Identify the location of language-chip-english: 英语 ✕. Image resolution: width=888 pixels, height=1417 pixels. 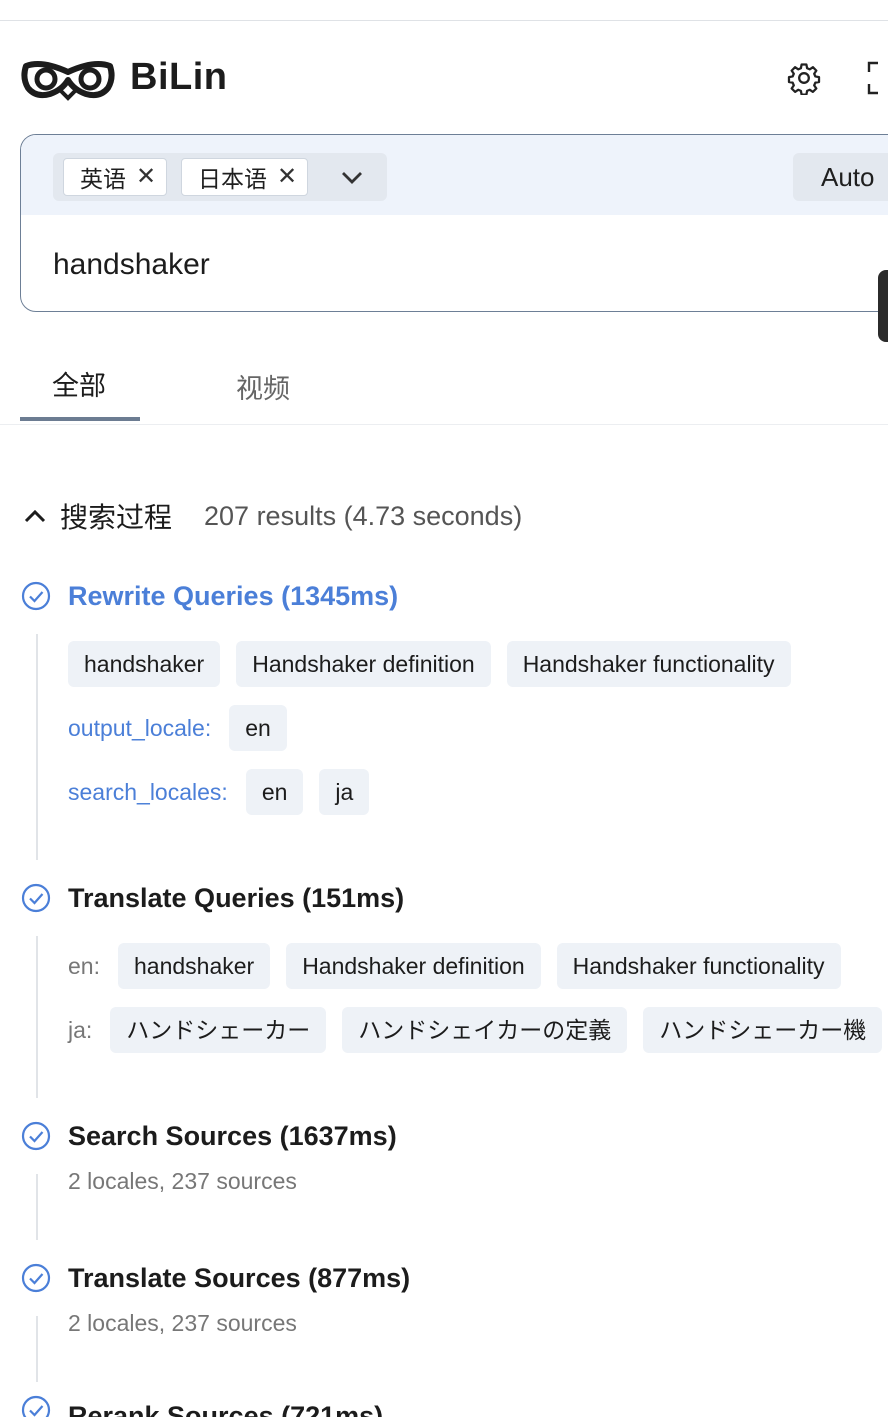
(115, 177).